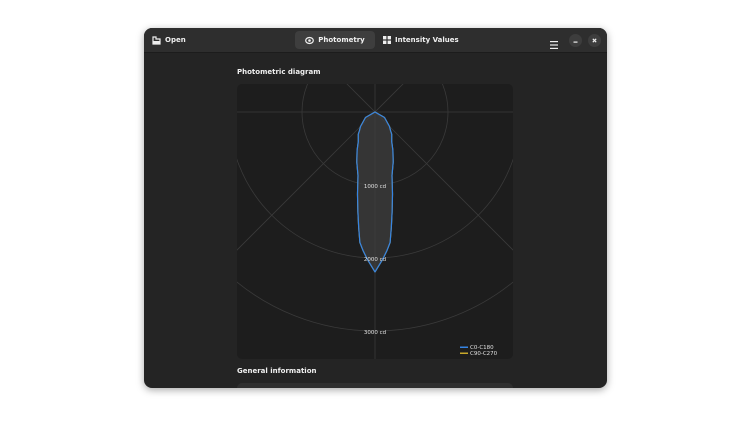 The image size is (752, 423). I want to click on tab-intensity-values: Intensity Values, so click(421, 40).